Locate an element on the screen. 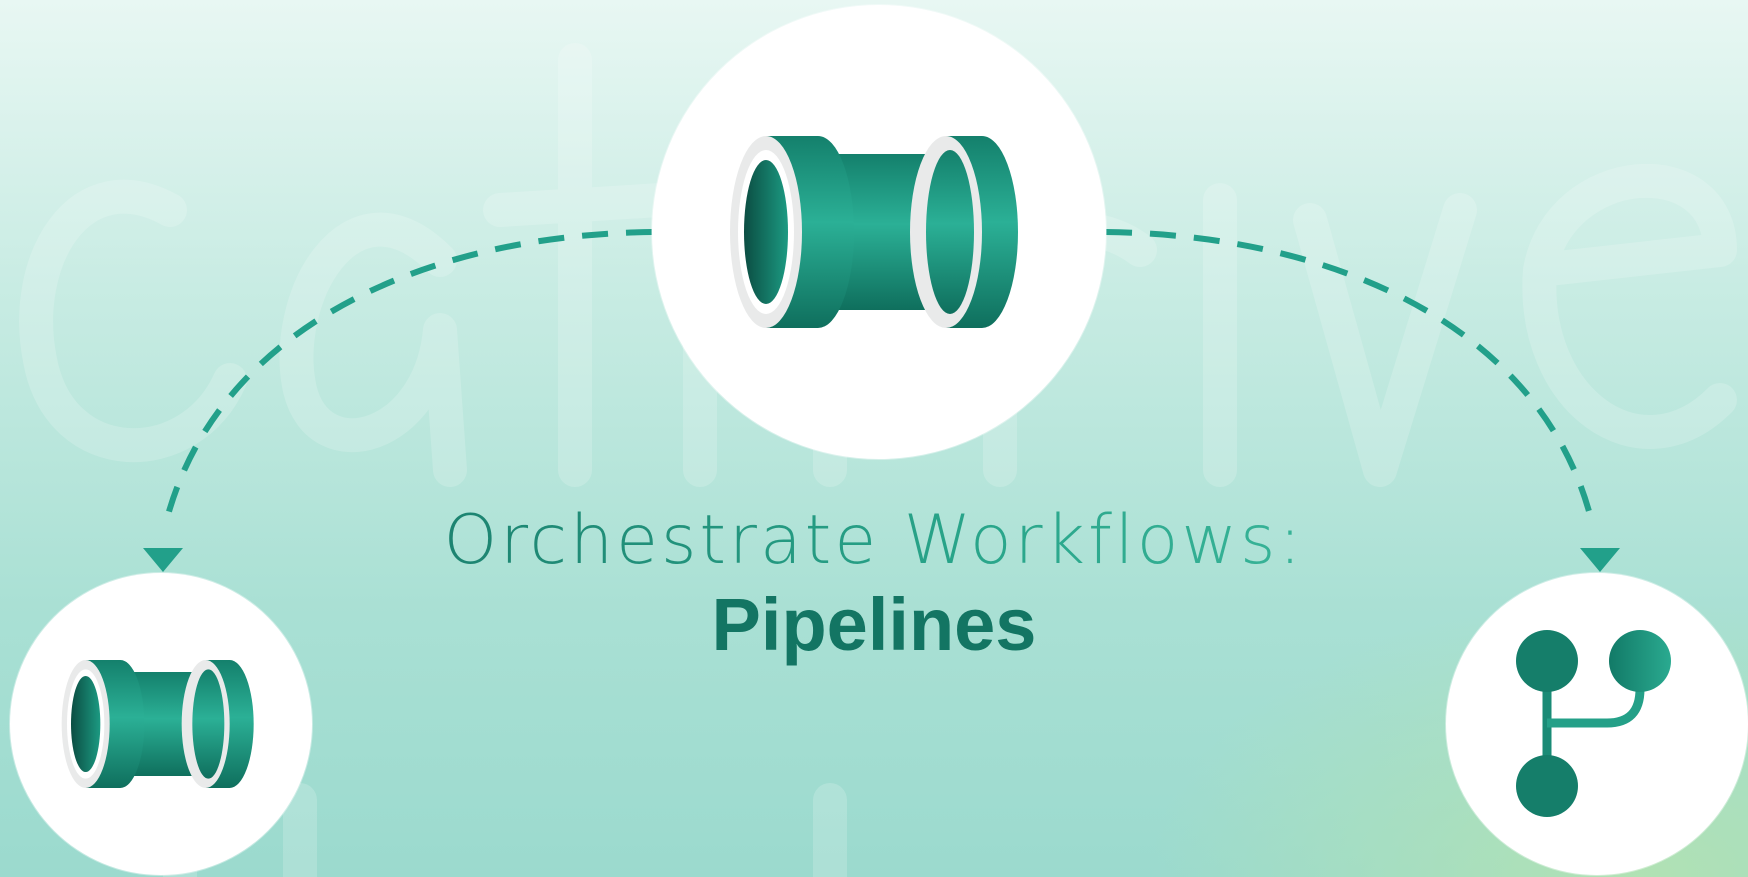 The image size is (1748, 877). connector-arc-right is located at coordinates (1349, 372).